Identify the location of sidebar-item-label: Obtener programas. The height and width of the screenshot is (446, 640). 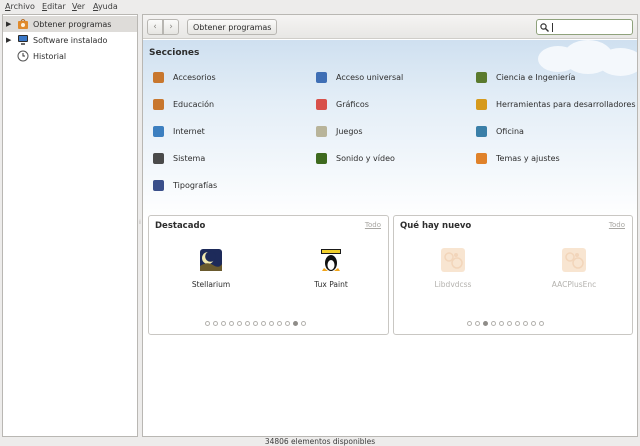
(72, 24).